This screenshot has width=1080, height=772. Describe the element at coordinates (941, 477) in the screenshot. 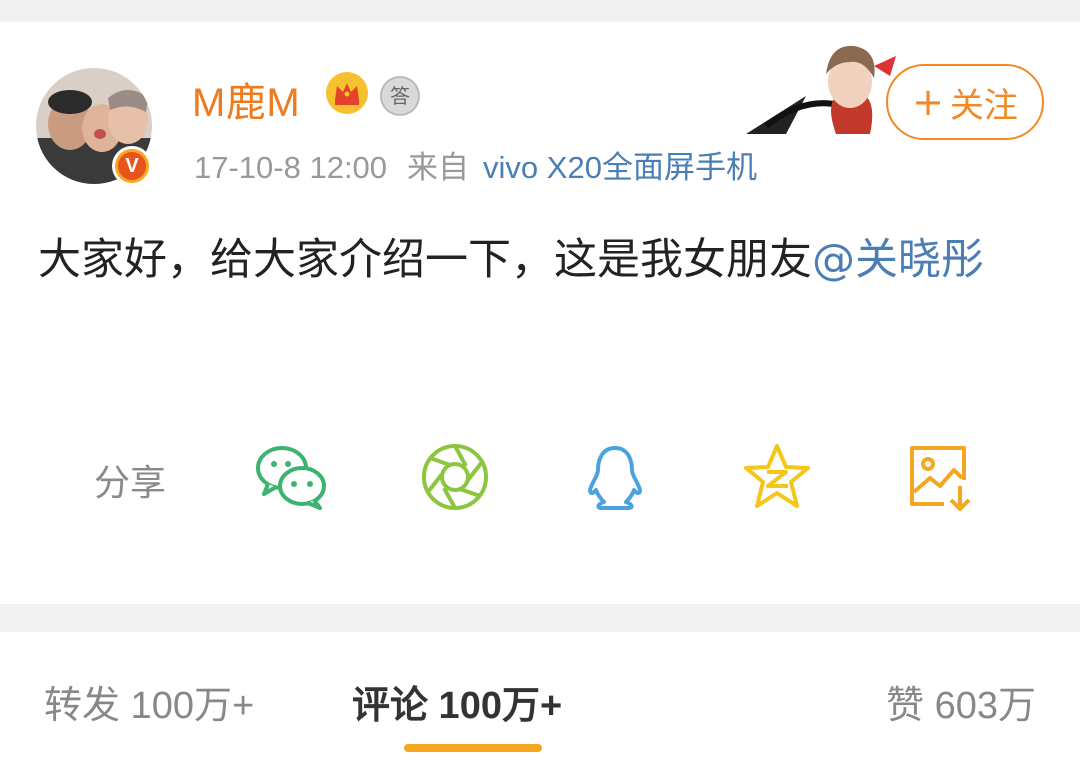

I see `save-image-icon` at that location.